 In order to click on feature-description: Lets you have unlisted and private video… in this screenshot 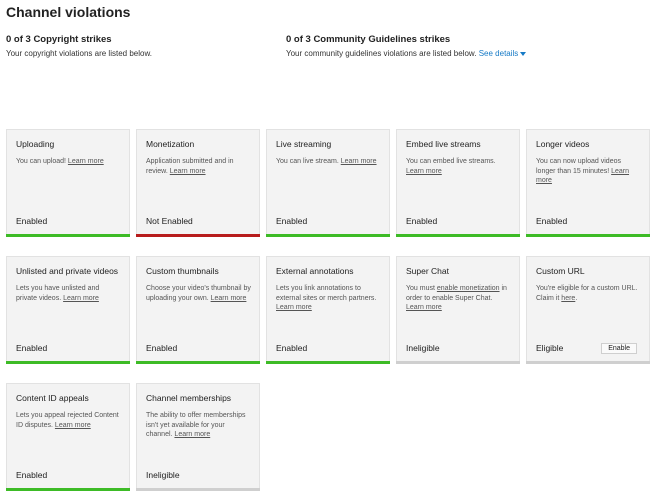, I will do `click(68, 293)`.